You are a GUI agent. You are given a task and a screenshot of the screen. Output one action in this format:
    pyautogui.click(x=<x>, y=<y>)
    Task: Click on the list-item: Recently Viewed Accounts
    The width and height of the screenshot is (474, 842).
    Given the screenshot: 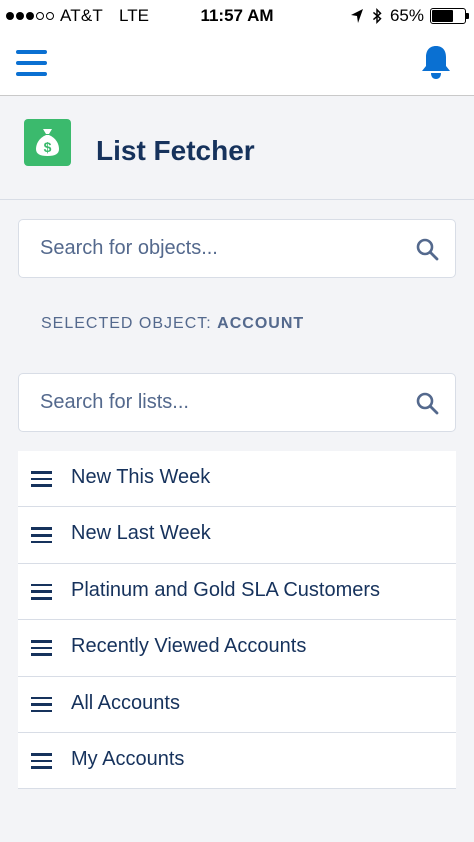 What is the action you would take?
    pyautogui.click(x=237, y=648)
    